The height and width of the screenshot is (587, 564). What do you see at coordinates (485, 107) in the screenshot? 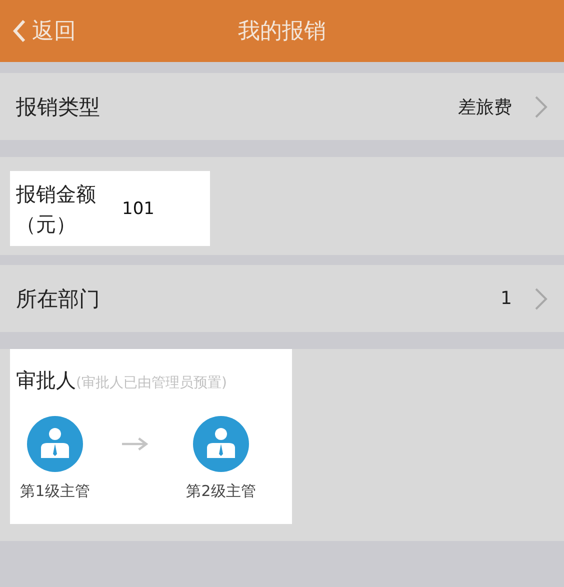
I see `row-value: 差旅费` at bounding box center [485, 107].